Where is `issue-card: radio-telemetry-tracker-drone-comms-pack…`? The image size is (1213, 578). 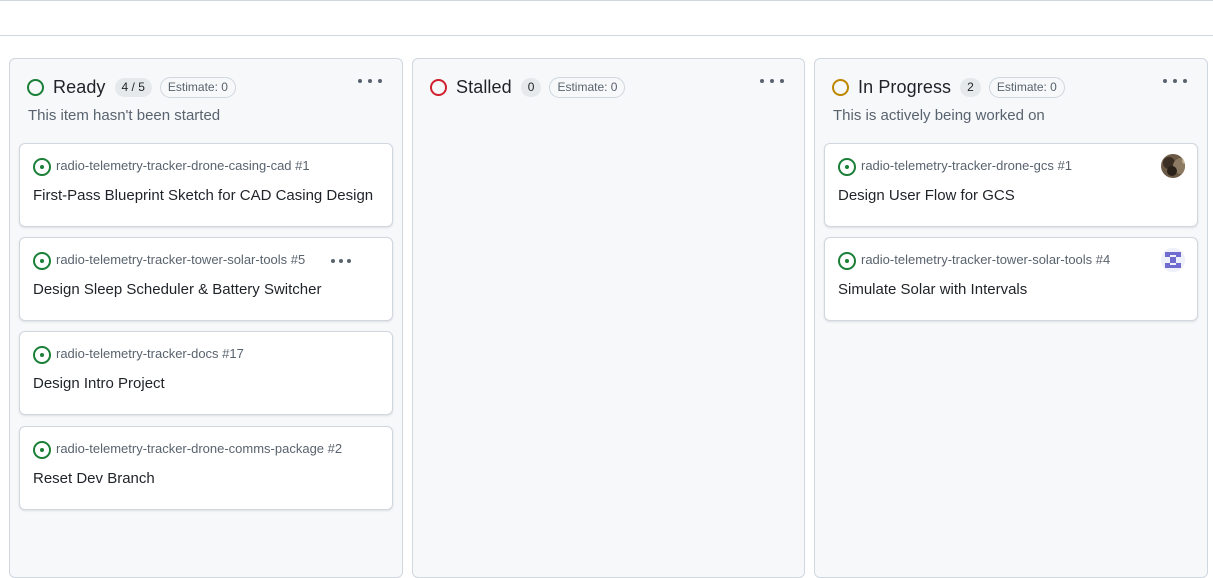
issue-card: radio-telemetry-tracker-drone-comms-pack… is located at coordinates (206, 468).